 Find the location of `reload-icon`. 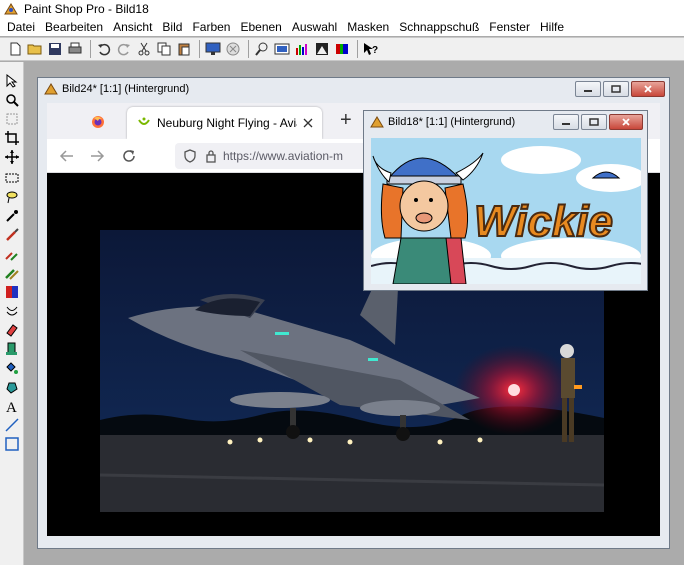

reload-icon is located at coordinates (129, 156).